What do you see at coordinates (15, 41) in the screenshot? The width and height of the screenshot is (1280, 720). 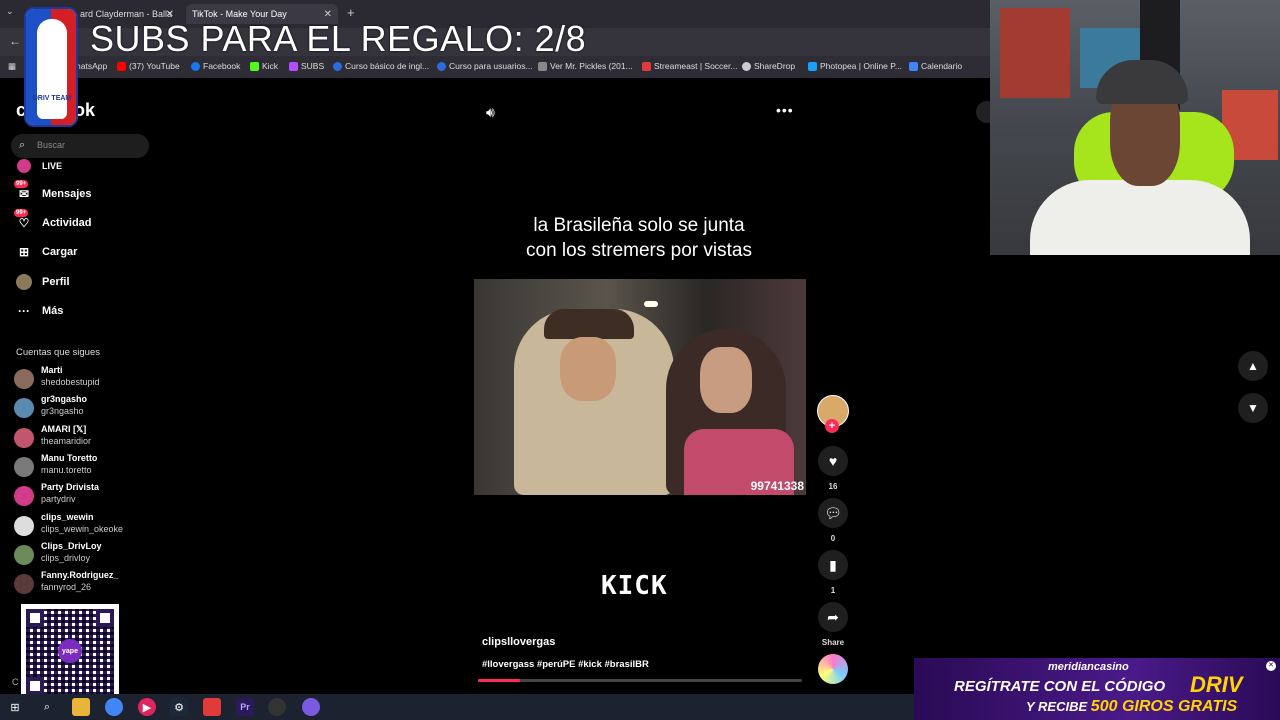 I see `back-arrow-icon: ←` at bounding box center [15, 41].